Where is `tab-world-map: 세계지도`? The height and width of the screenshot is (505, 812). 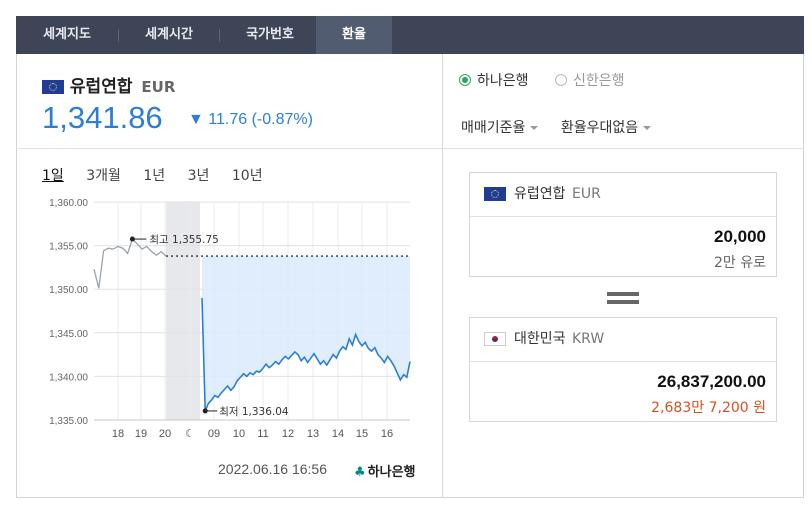 tab-world-map: 세계지도 is located at coordinates (67, 35).